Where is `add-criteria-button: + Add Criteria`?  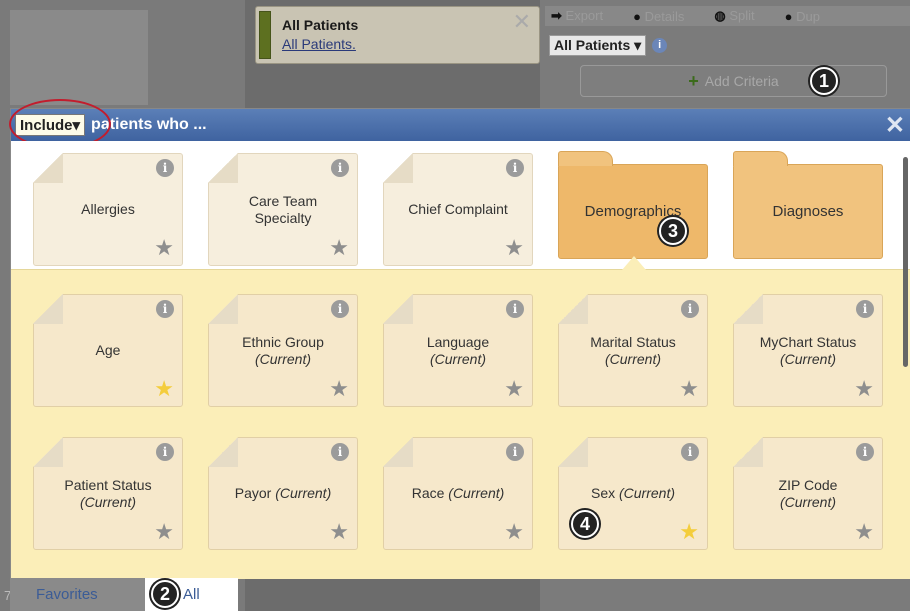
add-criteria-button: + Add Criteria is located at coordinates (733, 81).